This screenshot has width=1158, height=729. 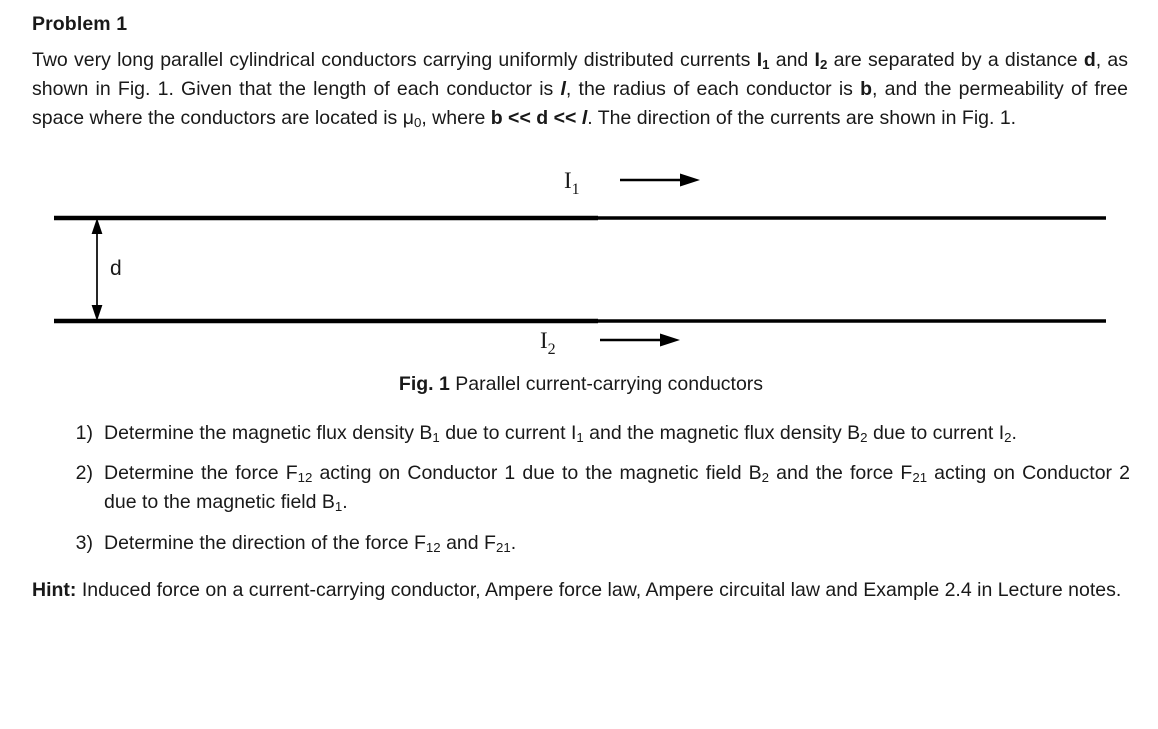 What do you see at coordinates (544, 340) in the screenshot?
I see `figure-i2-letter: I` at bounding box center [544, 340].